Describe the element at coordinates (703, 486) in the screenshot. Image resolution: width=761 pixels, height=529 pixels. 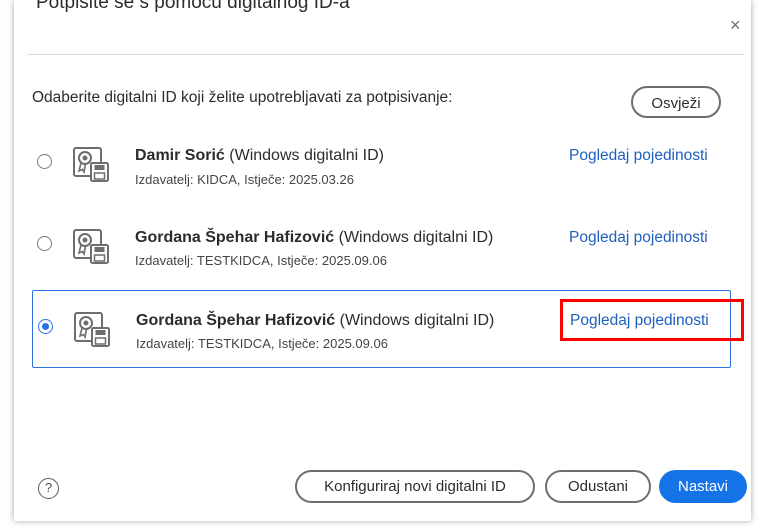
I see `continue-button: Nastavi` at that location.